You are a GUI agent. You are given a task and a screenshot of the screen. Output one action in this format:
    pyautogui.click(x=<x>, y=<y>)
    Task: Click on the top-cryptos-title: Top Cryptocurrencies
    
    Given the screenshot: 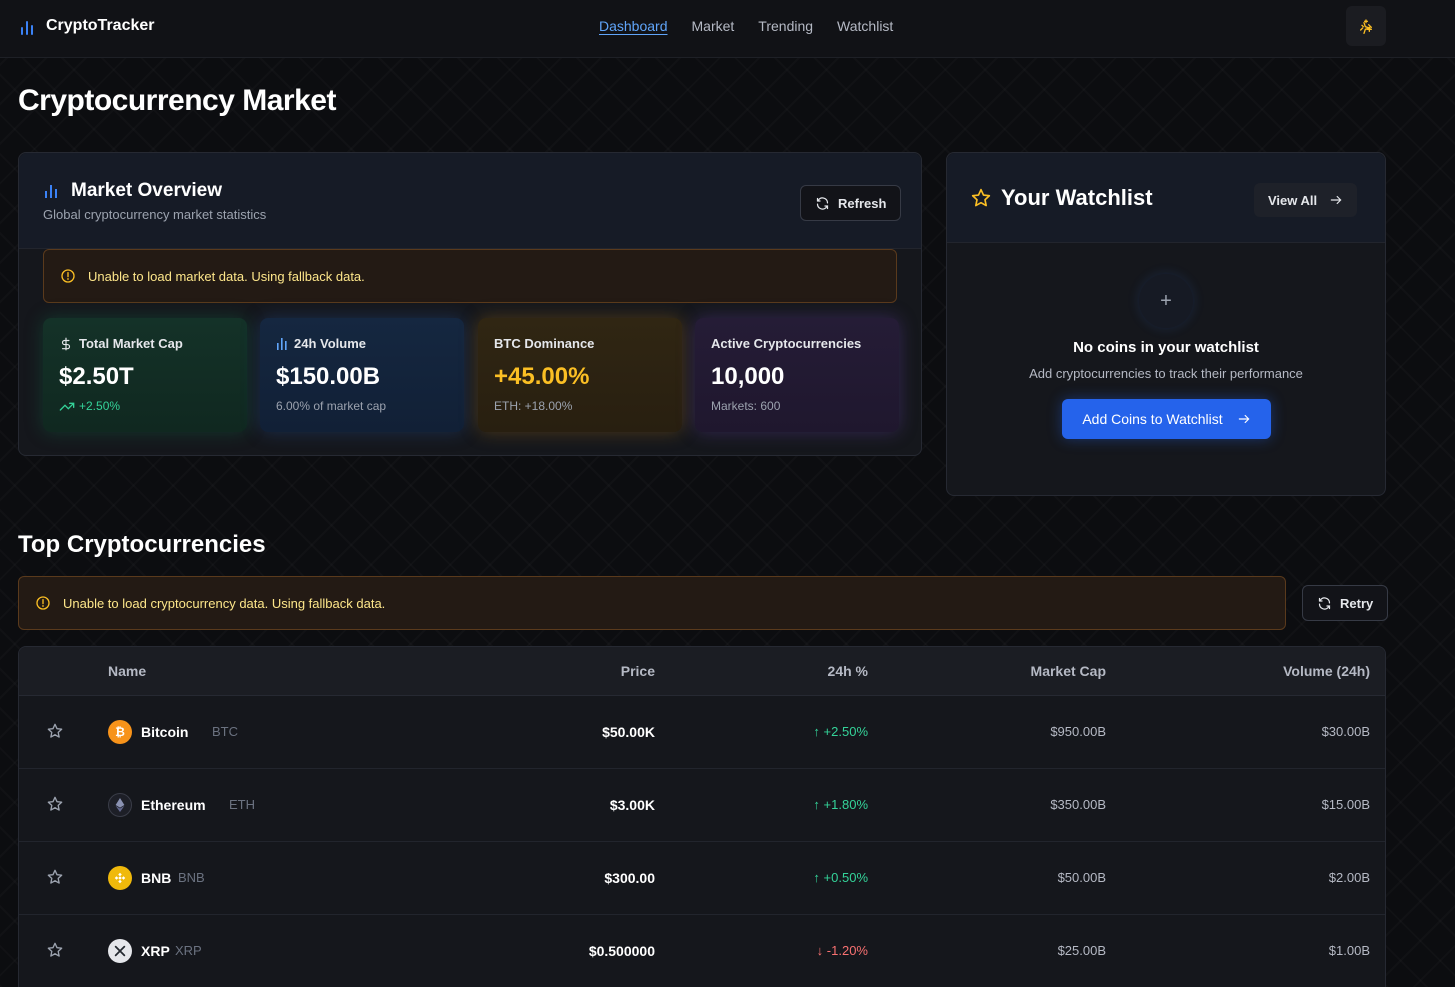 What is the action you would take?
    pyautogui.click(x=142, y=544)
    